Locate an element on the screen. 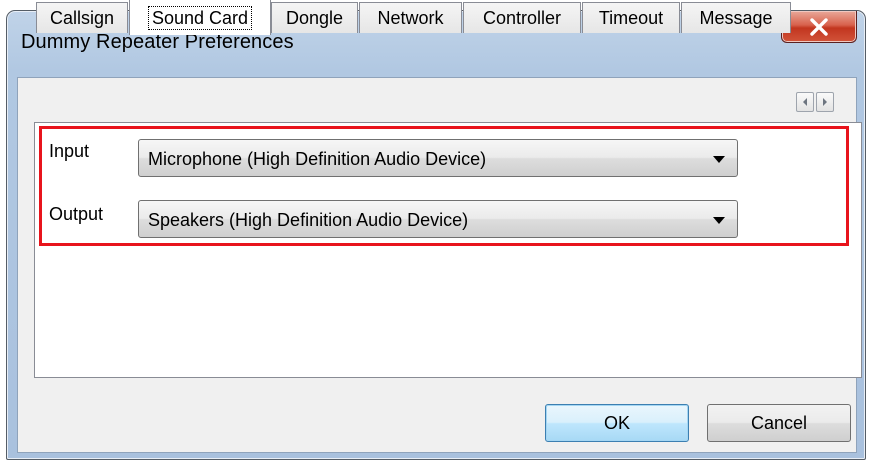 The width and height of the screenshot is (878, 466). tab-label: Message is located at coordinates (736, 17).